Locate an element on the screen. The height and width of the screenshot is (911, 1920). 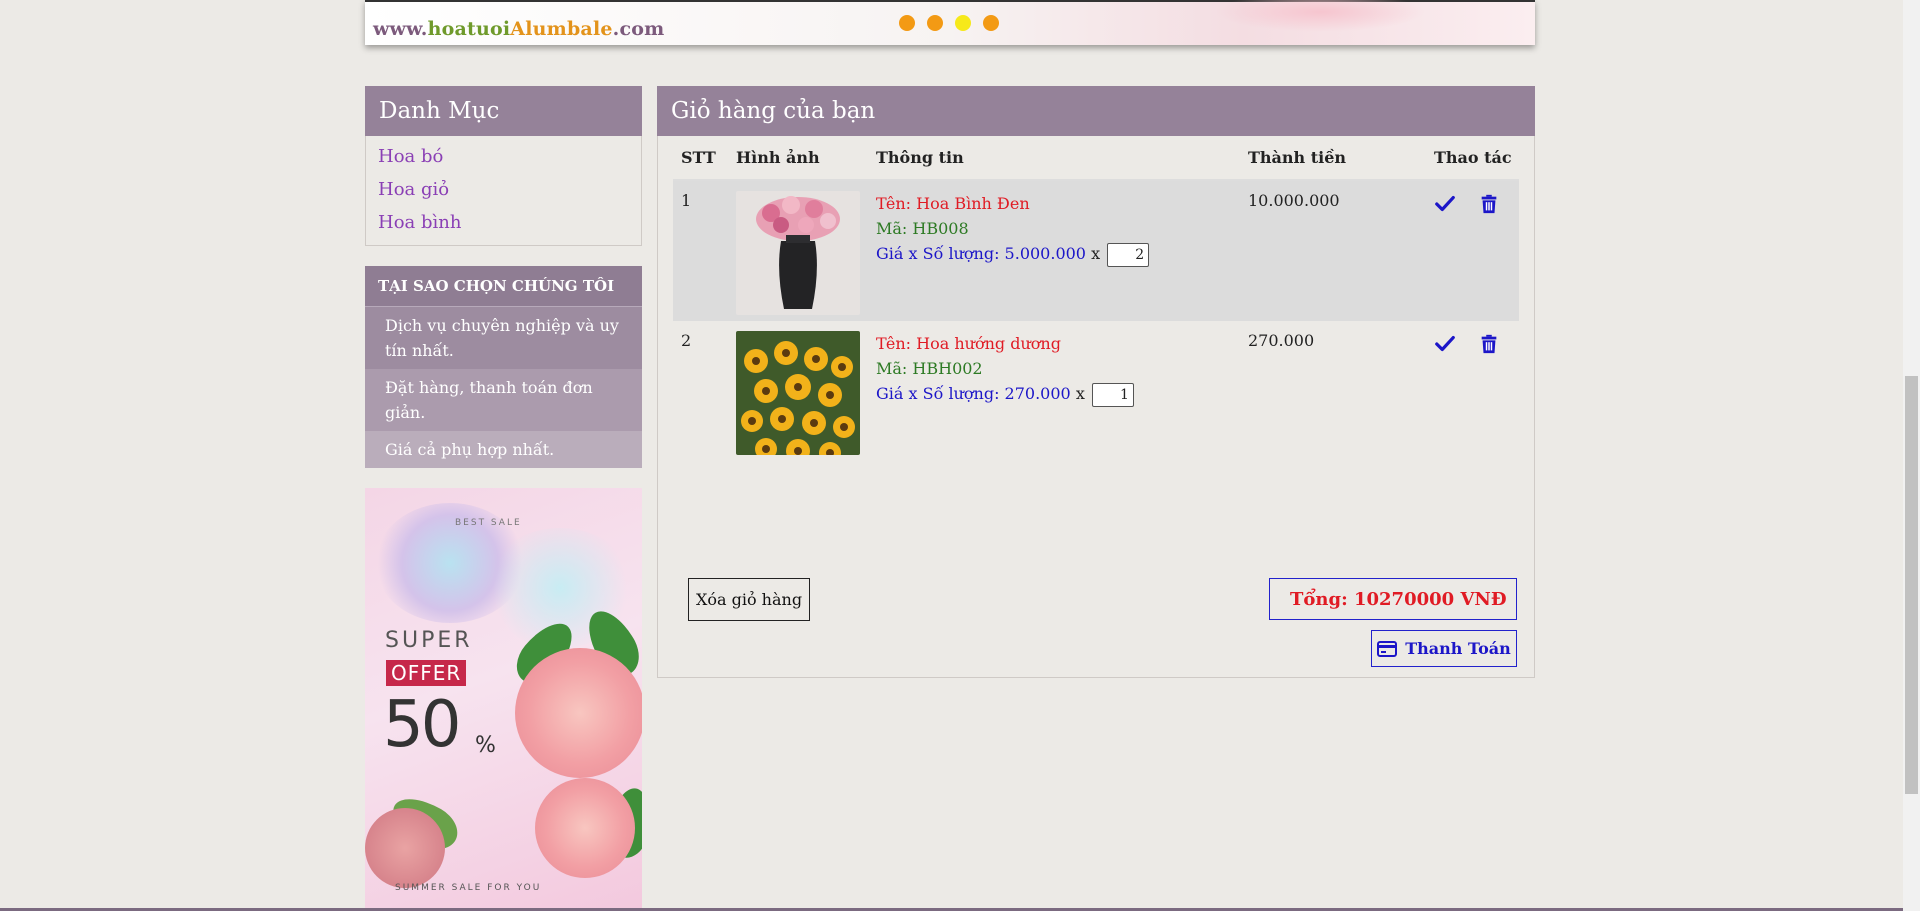
product-price-quantity: Giá x Số lượng: 5.000.000 x 2 is located at coordinates (1058, 254).